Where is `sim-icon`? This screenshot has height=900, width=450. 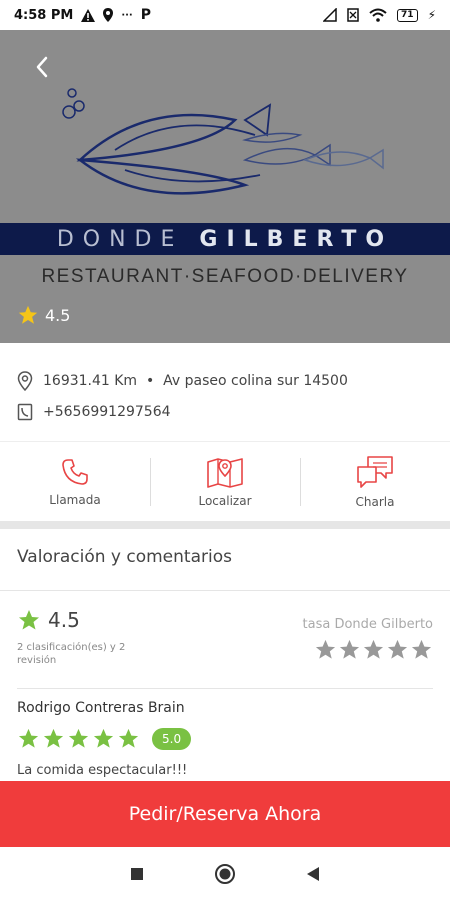 sim-icon is located at coordinates (353, 15).